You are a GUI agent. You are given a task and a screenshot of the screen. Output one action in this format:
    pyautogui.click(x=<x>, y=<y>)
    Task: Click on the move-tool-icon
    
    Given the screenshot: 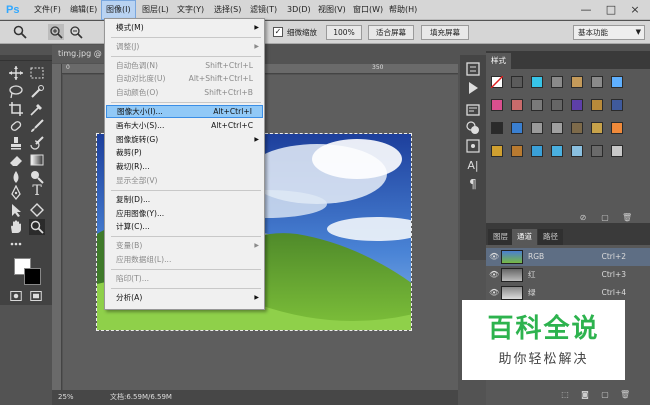 What is the action you would take?
    pyautogui.click(x=16, y=73)
    